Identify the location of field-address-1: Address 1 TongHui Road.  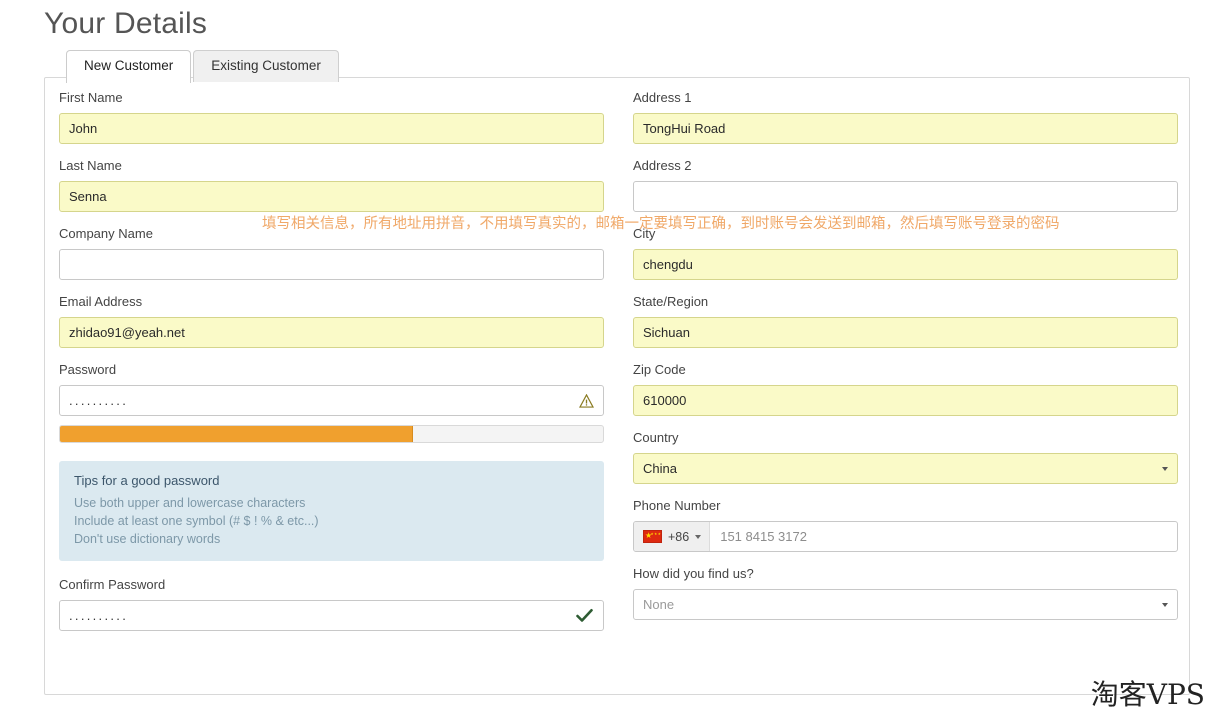
(913, 117).